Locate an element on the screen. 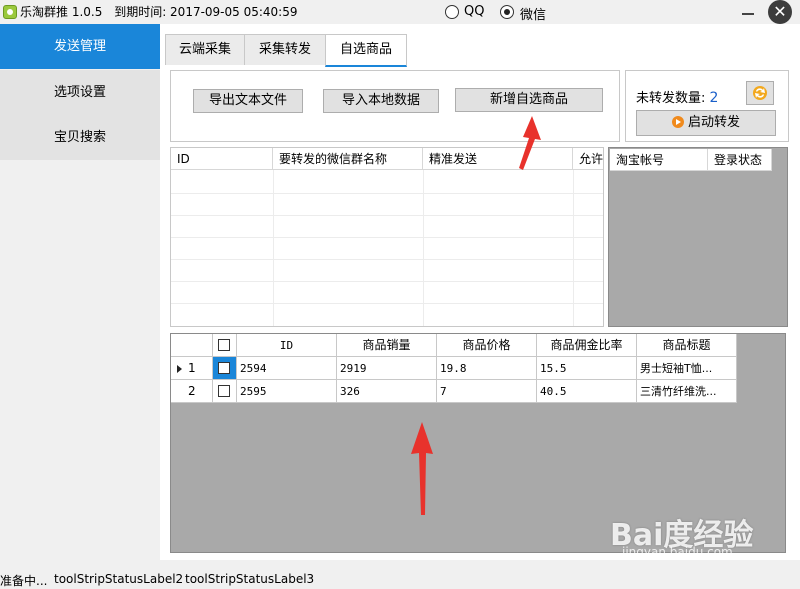 This screenshot has height=589, width=800. select-all-checkbox is located at coordinates (224, 345).